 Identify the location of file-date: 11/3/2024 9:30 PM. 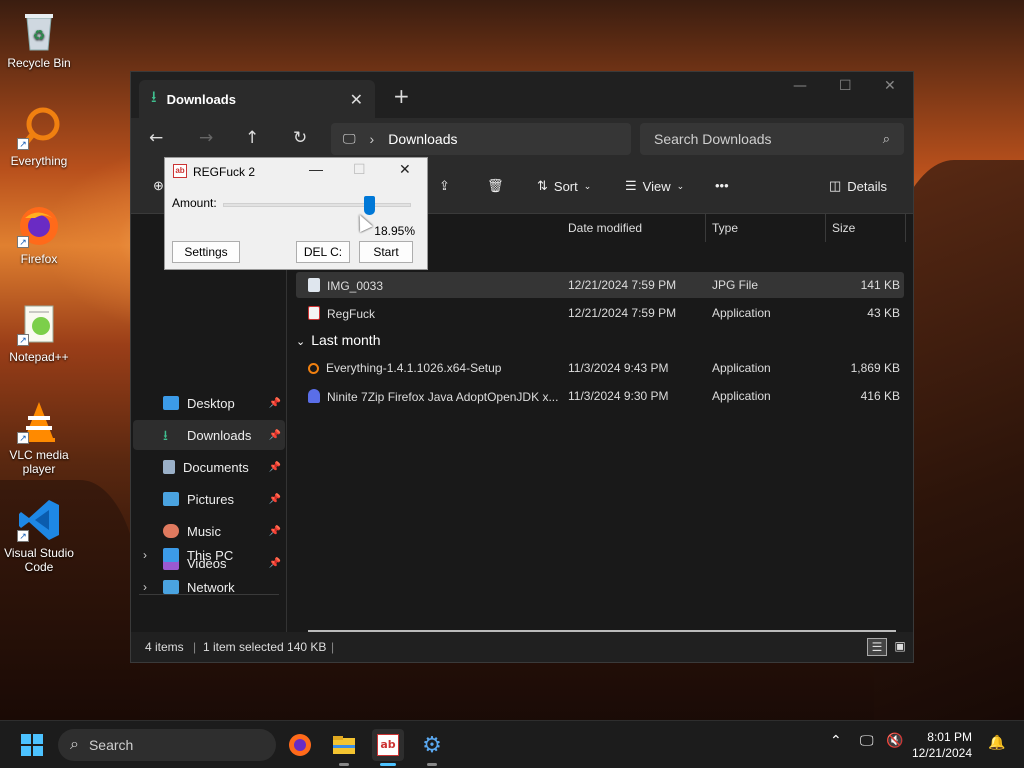
(618, 396).